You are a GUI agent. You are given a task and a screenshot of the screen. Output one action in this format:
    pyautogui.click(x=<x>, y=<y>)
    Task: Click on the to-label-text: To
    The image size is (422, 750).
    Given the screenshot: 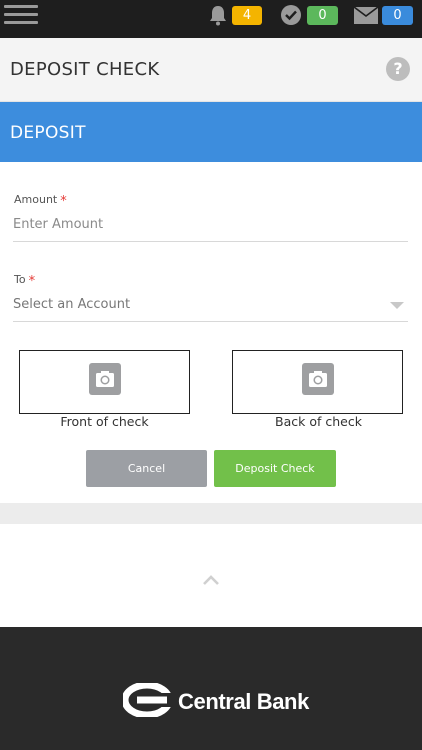 What is the action you would take?
    pyautogui.click(x=20, y=279)
    